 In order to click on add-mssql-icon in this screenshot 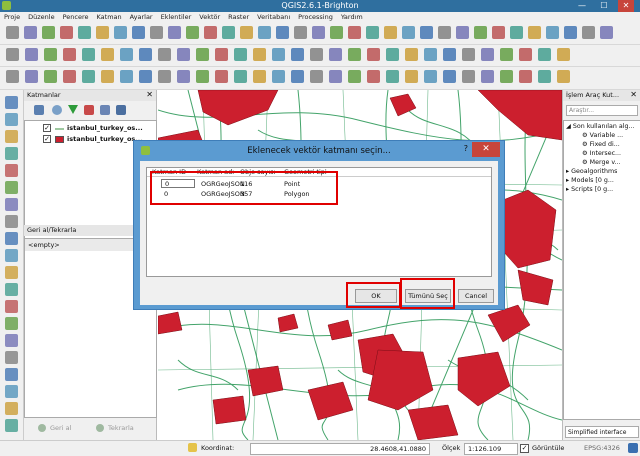, I will do `click(11, 170)`.